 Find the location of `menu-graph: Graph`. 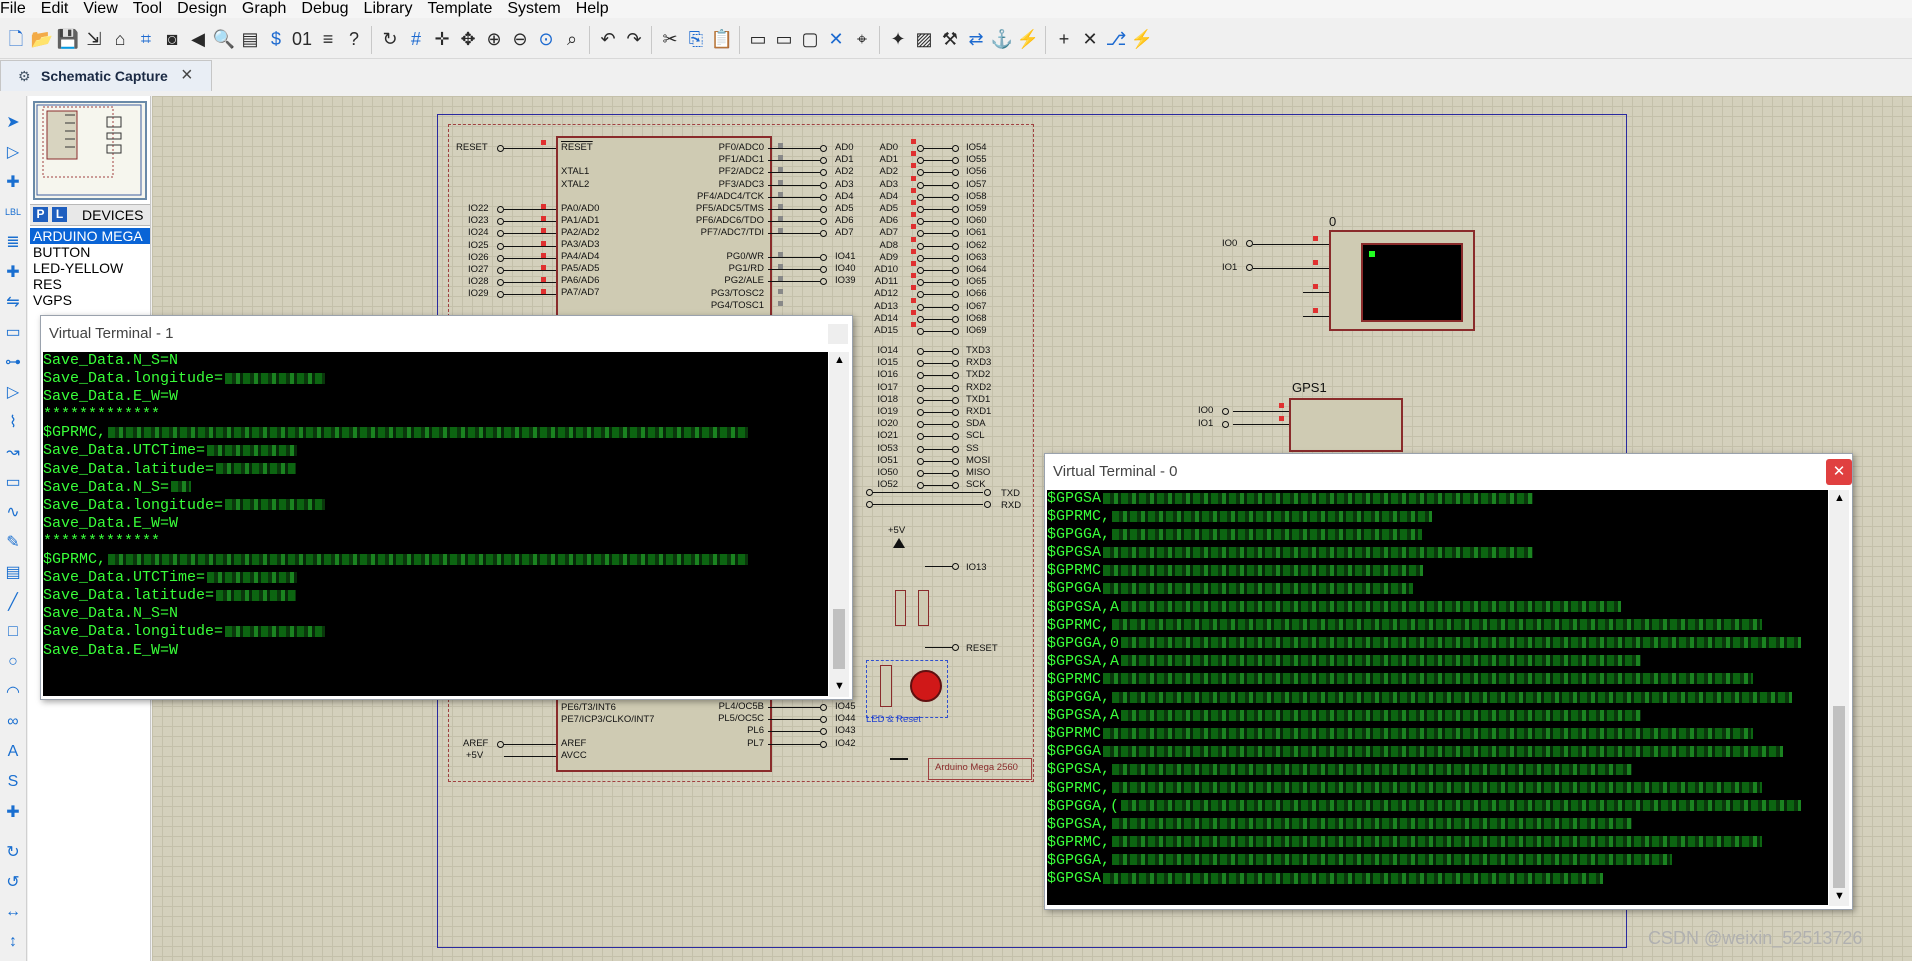

menu-graph: Graph is located at coordinates (264, 9).